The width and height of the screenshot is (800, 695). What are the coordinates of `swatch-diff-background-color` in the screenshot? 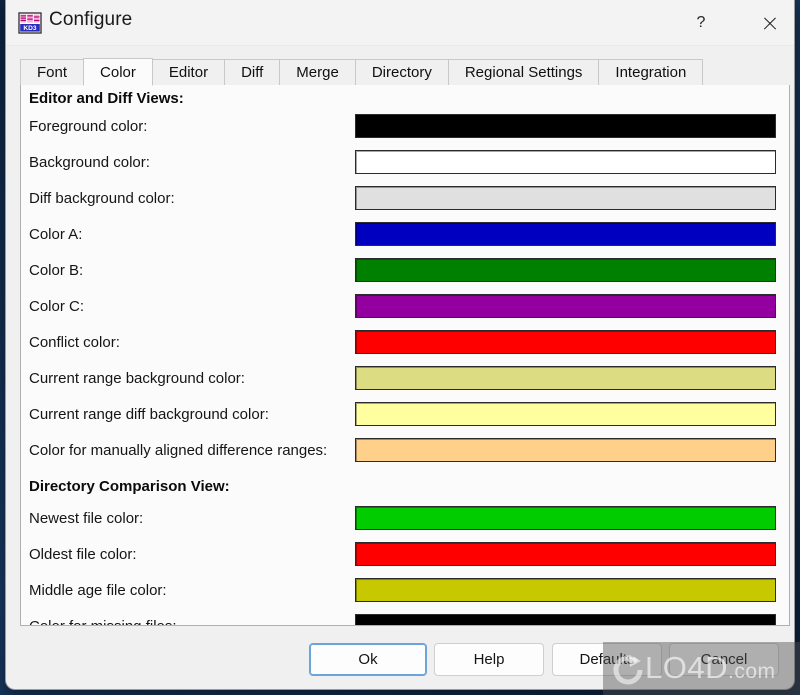 It's located at (565, 198).